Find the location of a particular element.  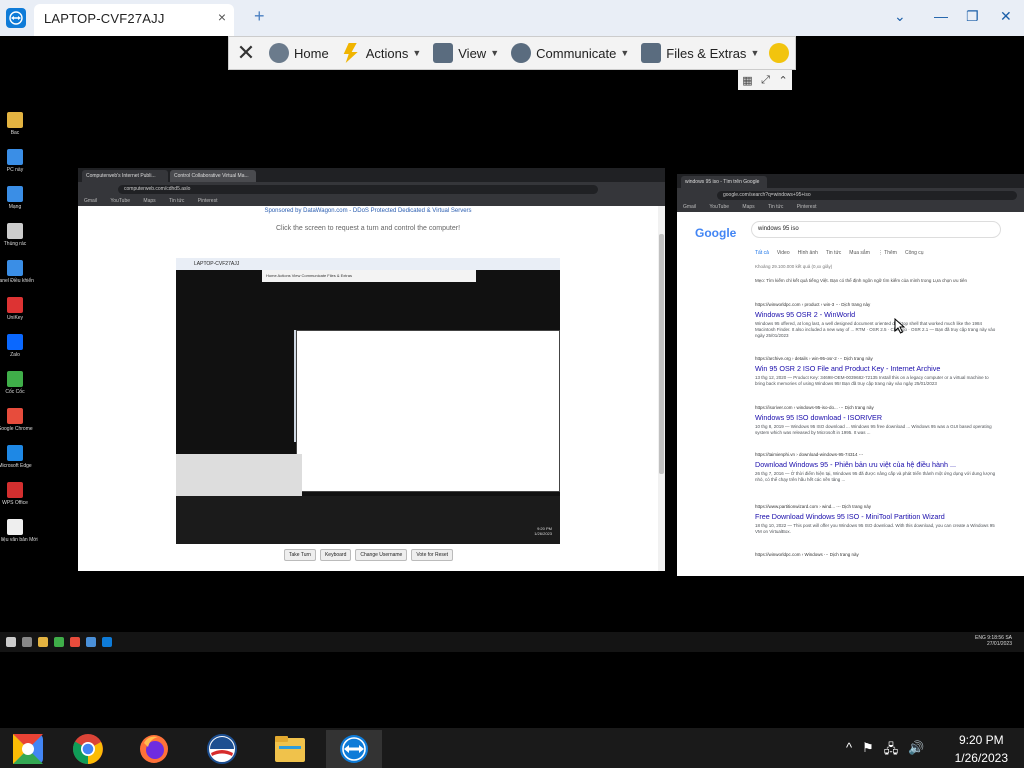

taskbar-app-chrome-remote-desktop is located at coordinates (28, 749).